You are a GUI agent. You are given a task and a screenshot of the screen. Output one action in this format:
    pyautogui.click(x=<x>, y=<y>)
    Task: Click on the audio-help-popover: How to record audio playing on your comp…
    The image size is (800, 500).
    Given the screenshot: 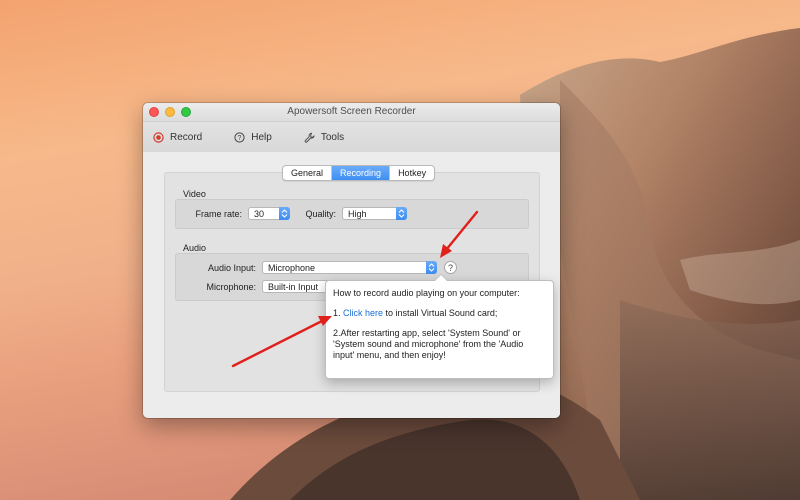 What is the action you would take?
    pyautogui.click(x=439, y=326)
    